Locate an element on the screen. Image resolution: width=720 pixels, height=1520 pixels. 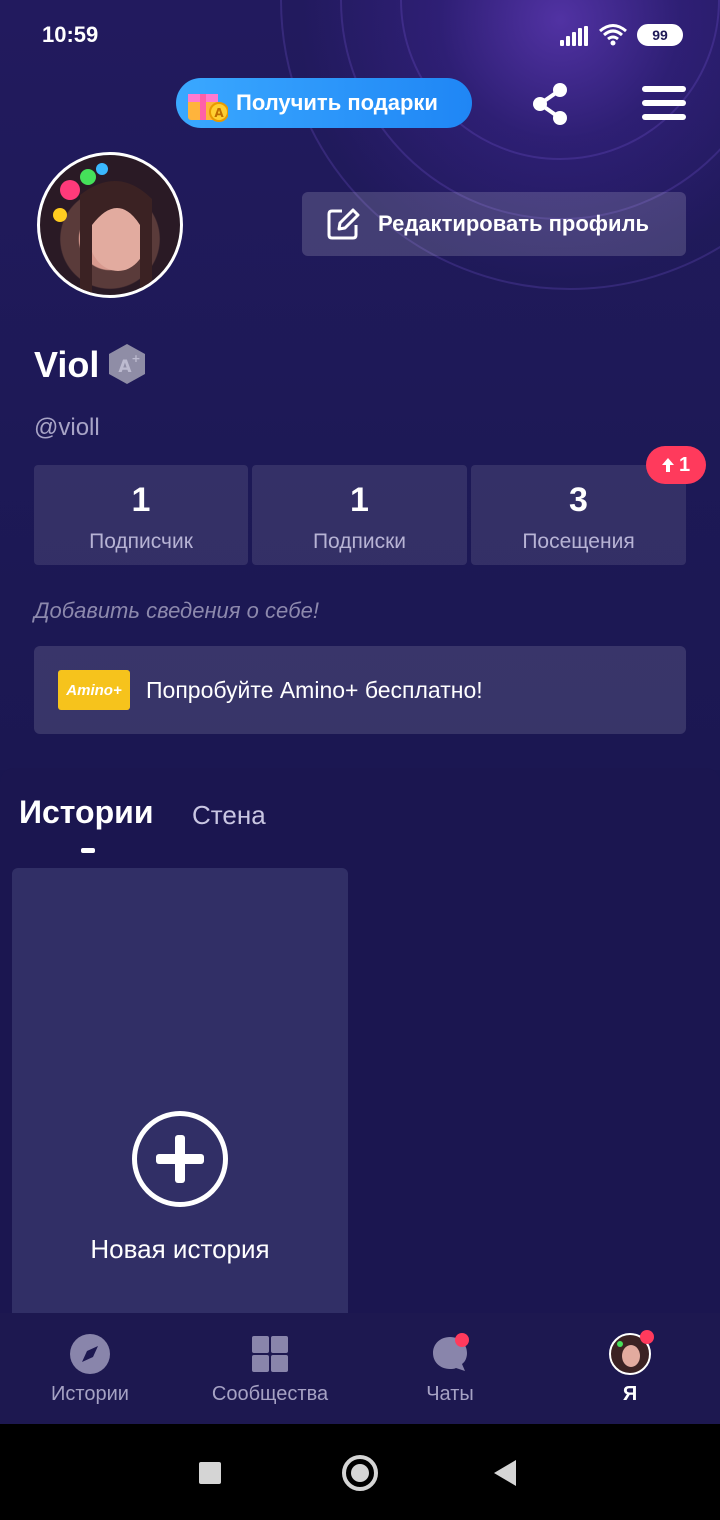
nav-label: Я is located at coordinates (630, 1394).